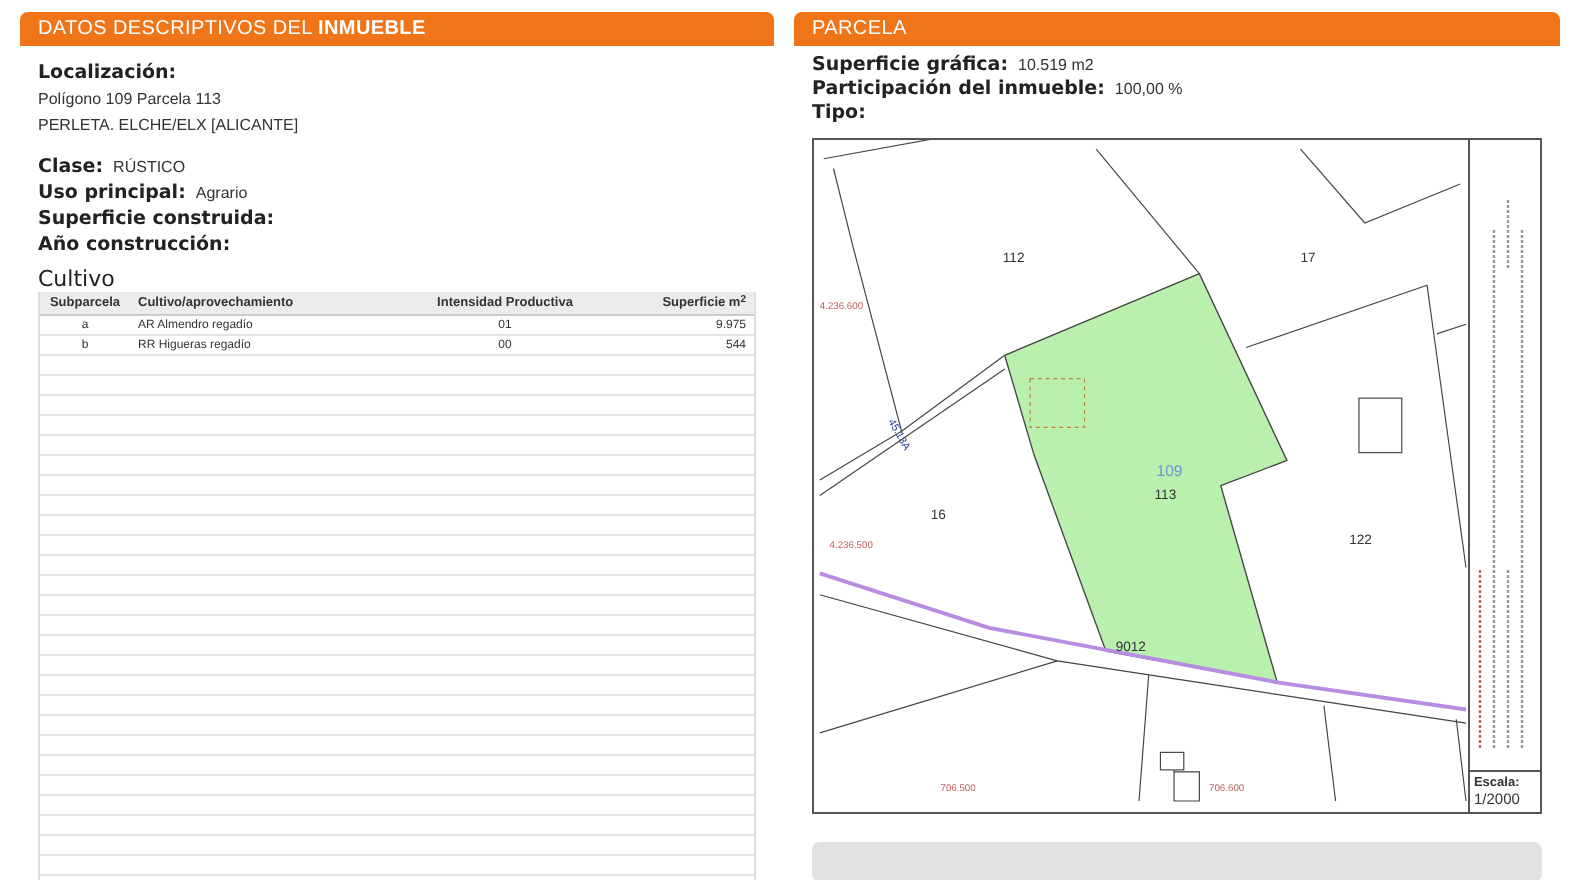 This screenshot has width=1580, height=880. What do you see at coordinates (839, 113) in the screenshot?
I see `field-label: Tipo:` at bounding box center [839, 113].